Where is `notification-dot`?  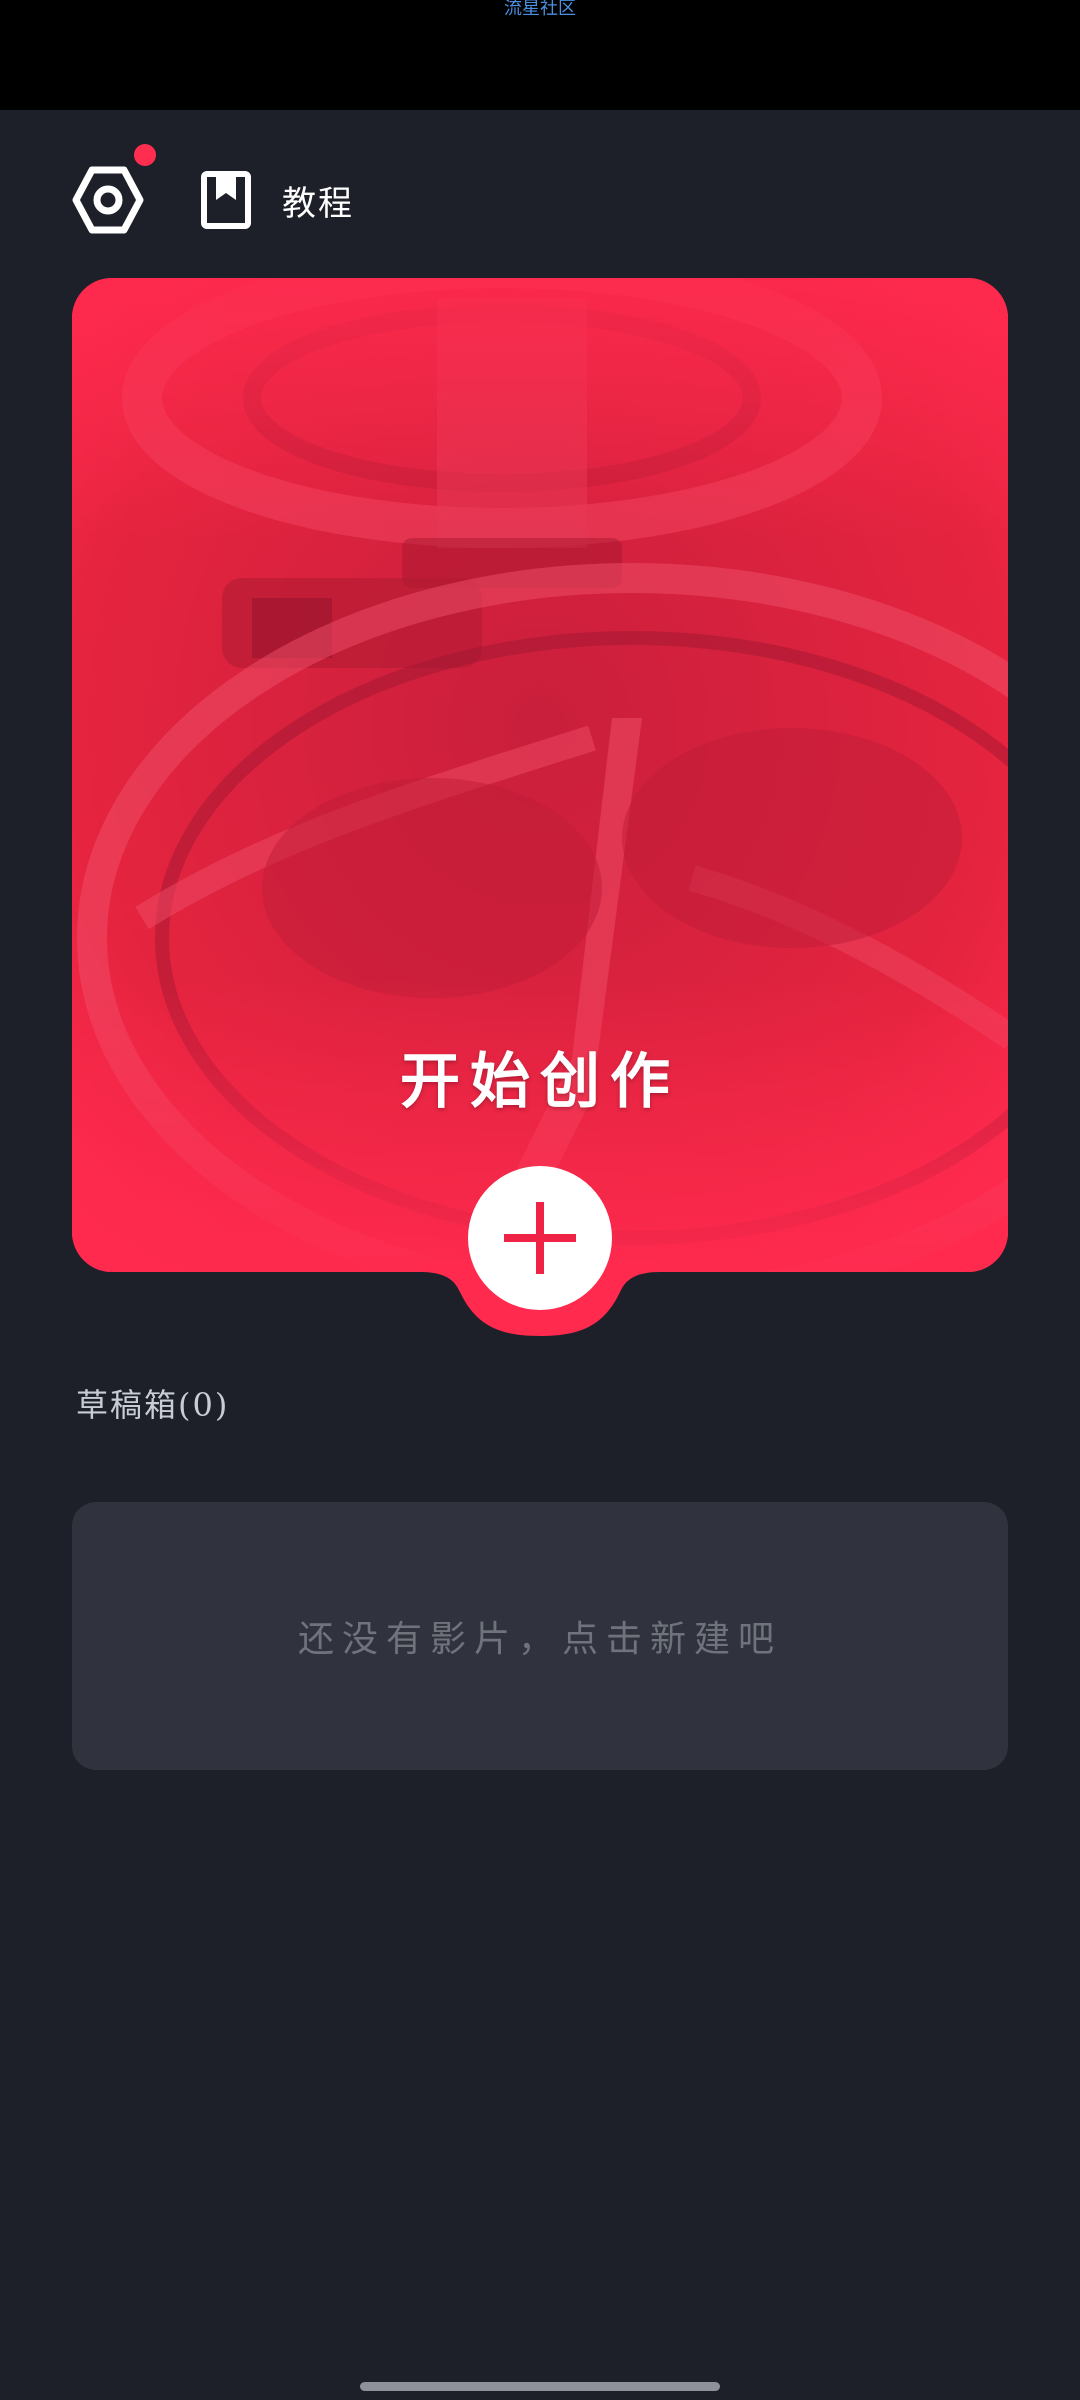
notification-dot is located at coordinates (145, 155).